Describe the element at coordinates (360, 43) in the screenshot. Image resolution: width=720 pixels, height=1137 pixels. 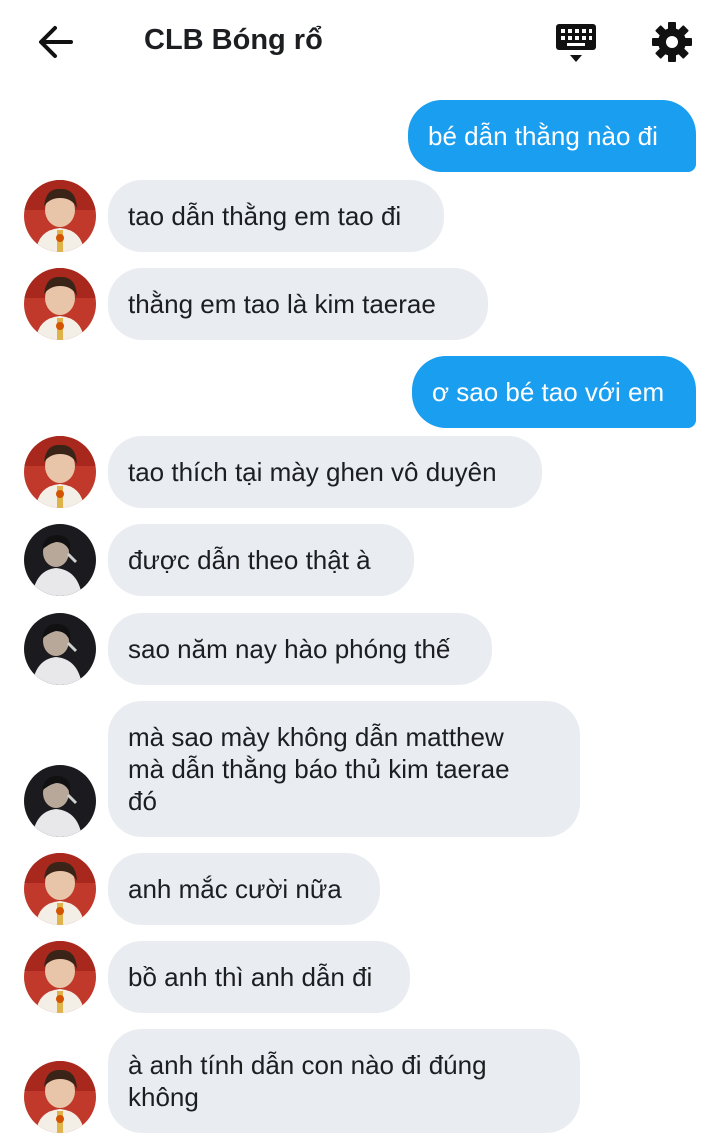
I see `chat-header: CLB Bóng rổ` at that location.